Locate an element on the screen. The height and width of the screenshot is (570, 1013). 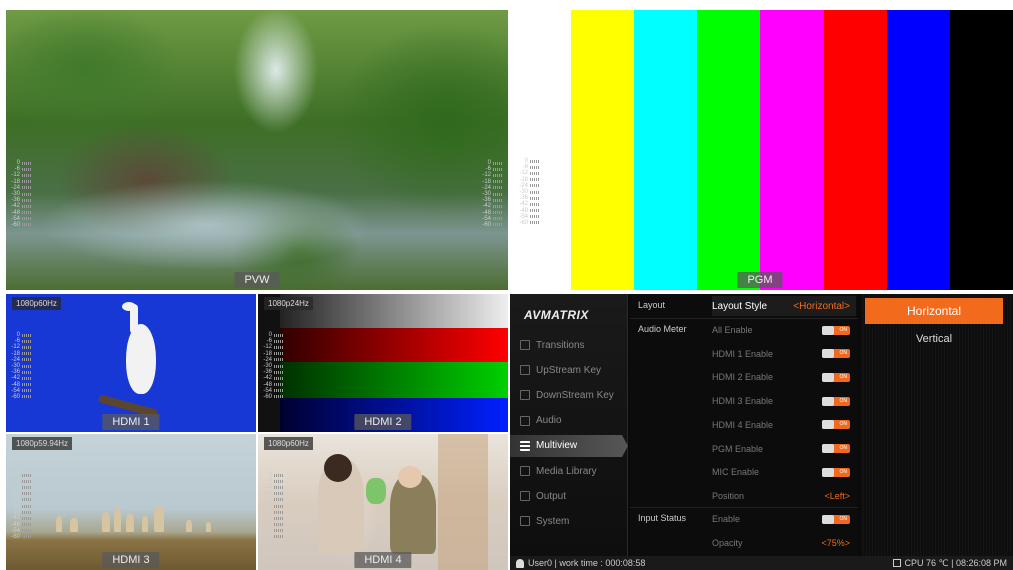
section-input-status: Input Status is located at coordinates (662, 518).